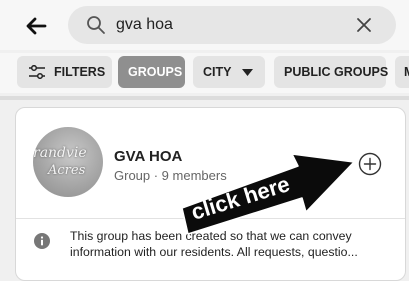 The height and width of the screenshot is (281, 409). What do you see at coordinates (232, 25) in the screenshot?
I see `search-bar: gva hoa` at bounding box center [232, 25].